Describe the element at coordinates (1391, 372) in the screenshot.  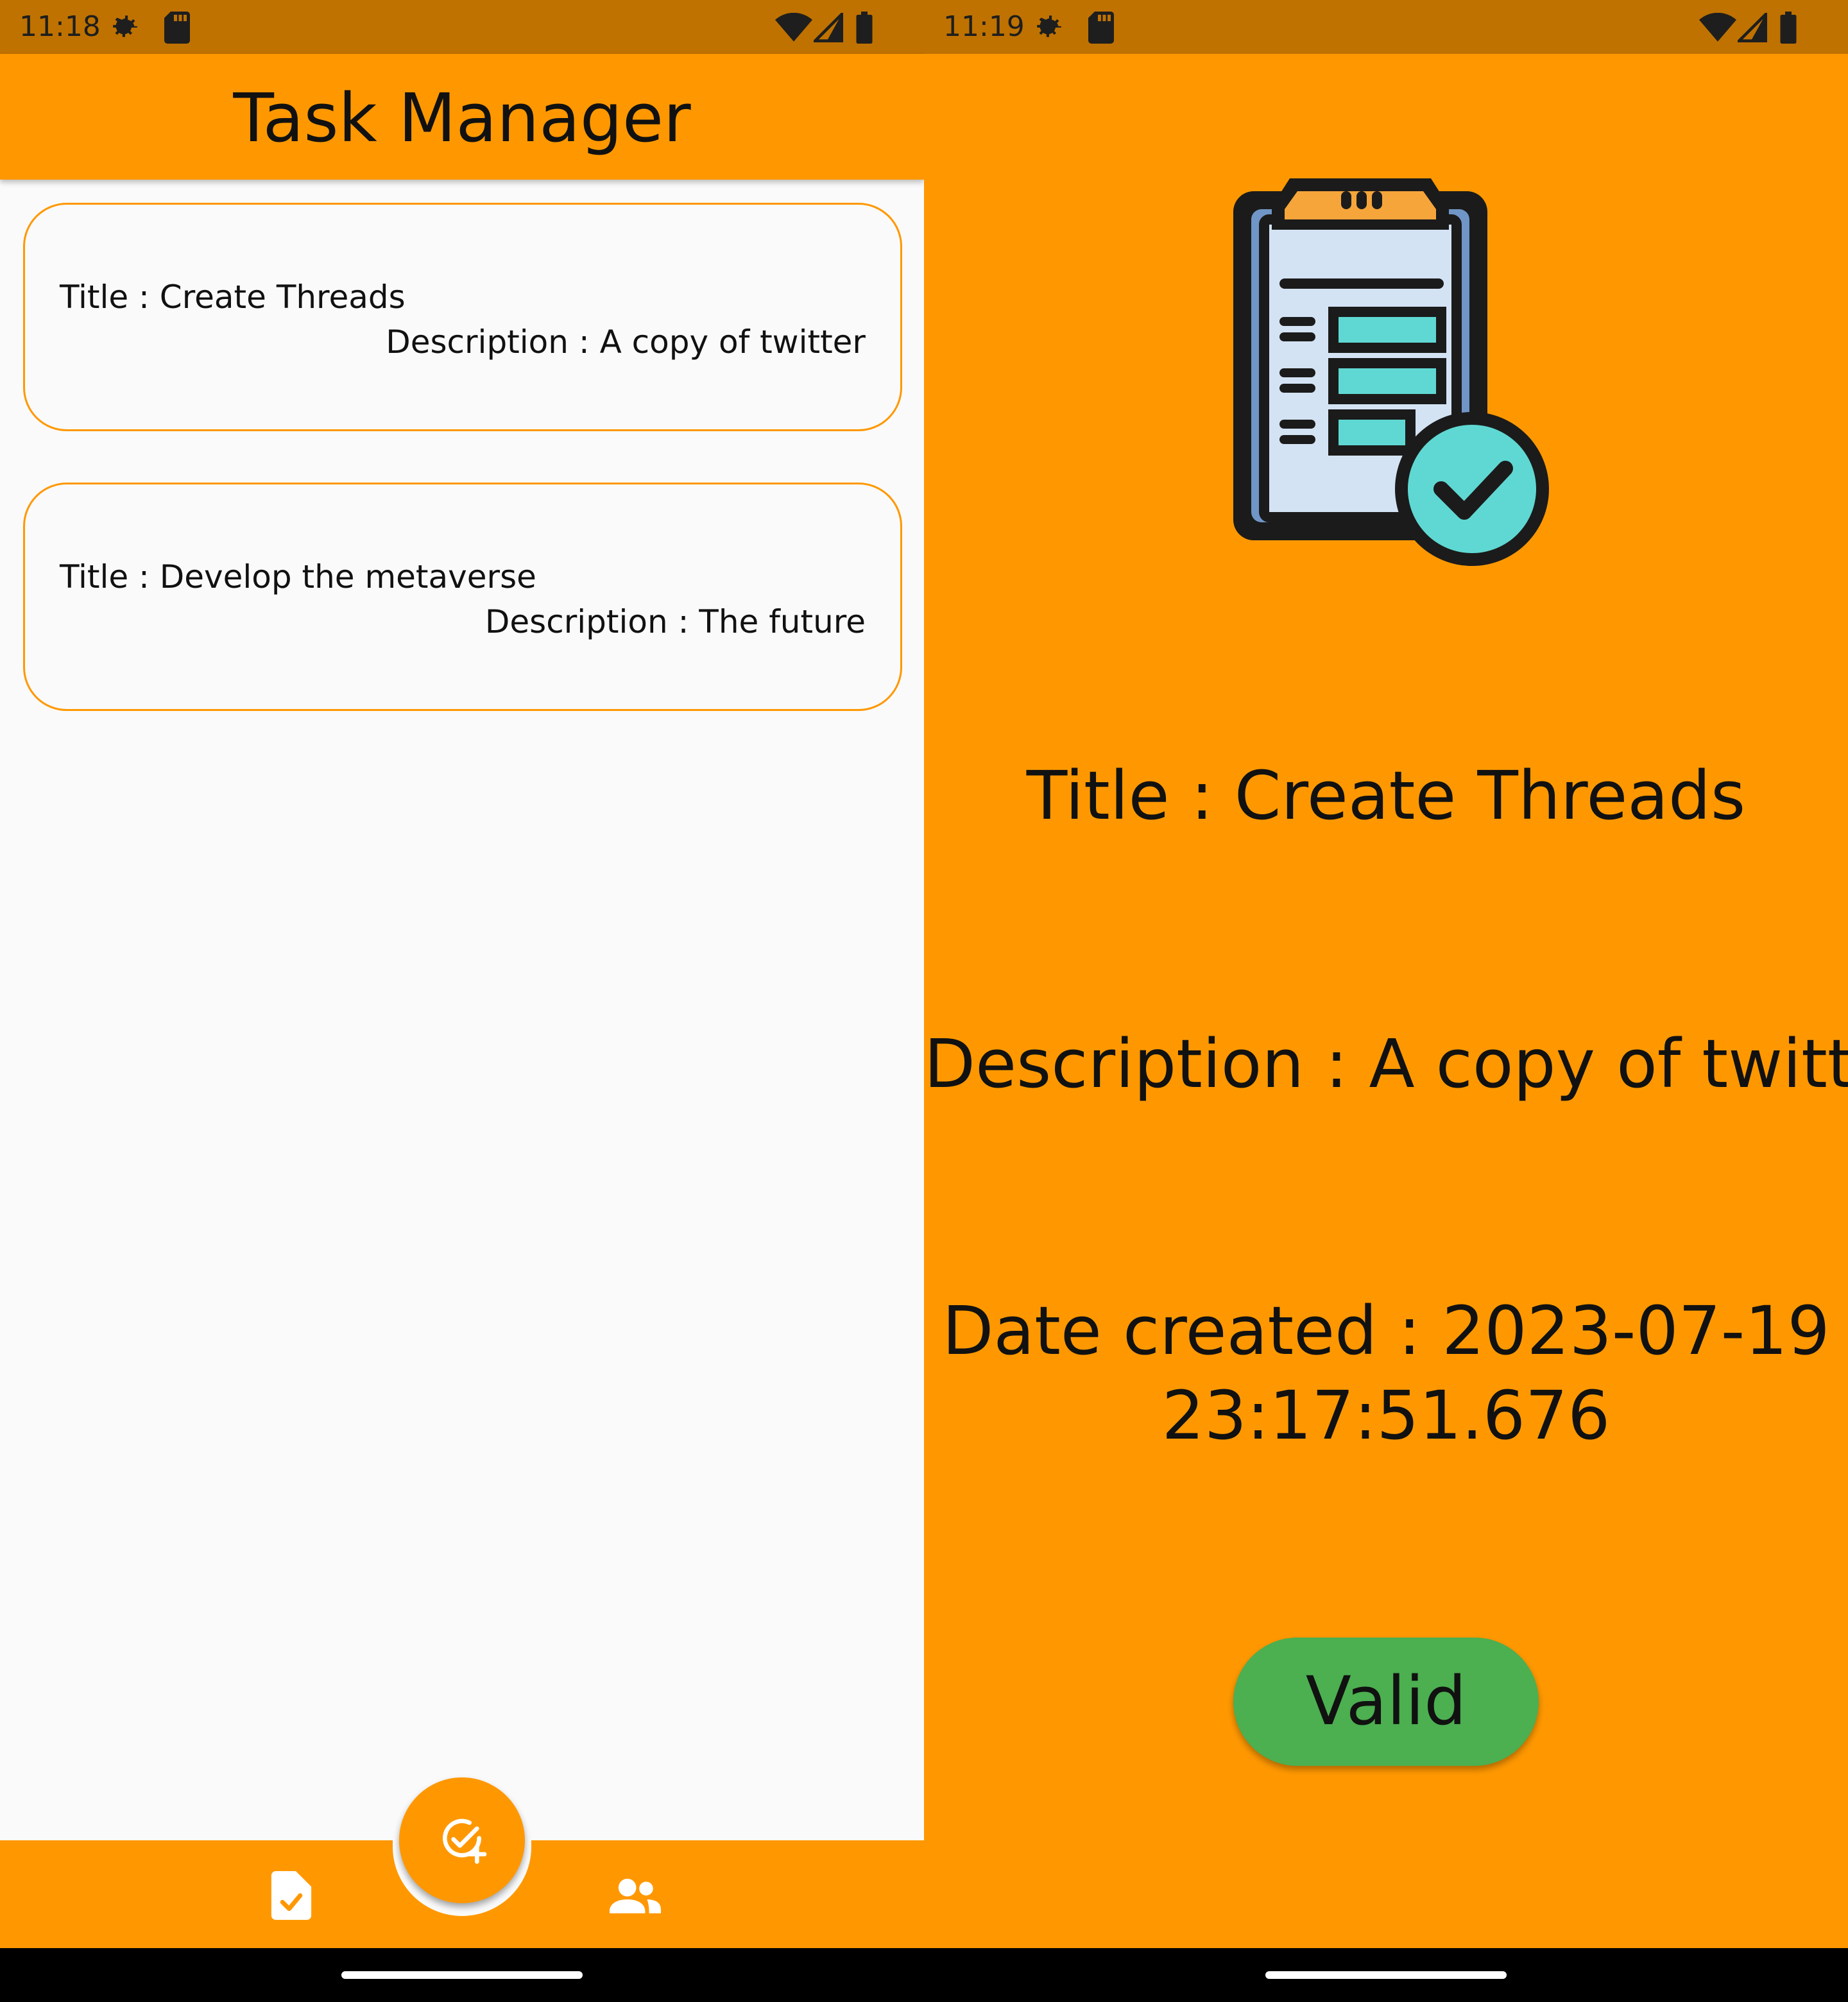
I see `clipboard-checklist-icon` at that location.